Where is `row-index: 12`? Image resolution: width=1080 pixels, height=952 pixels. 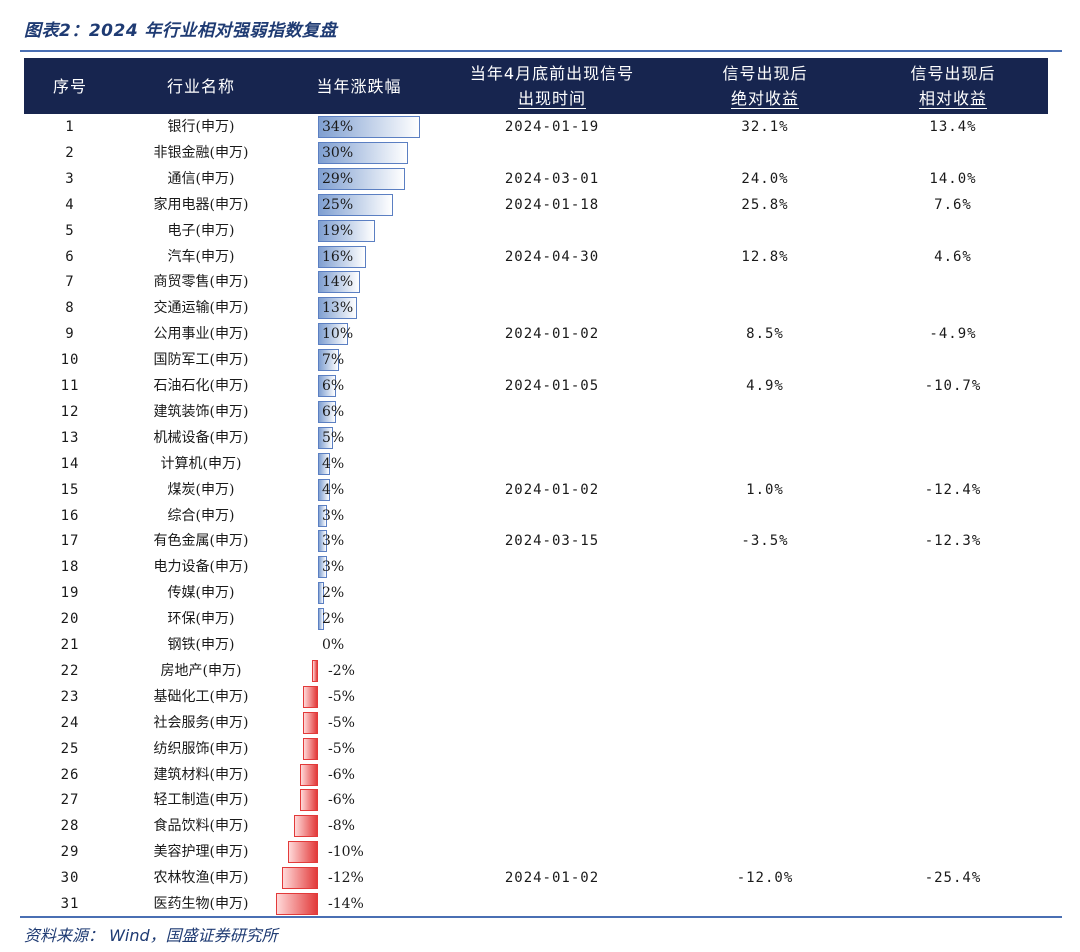
row-index: 12 is located at coordinates (70, 411).